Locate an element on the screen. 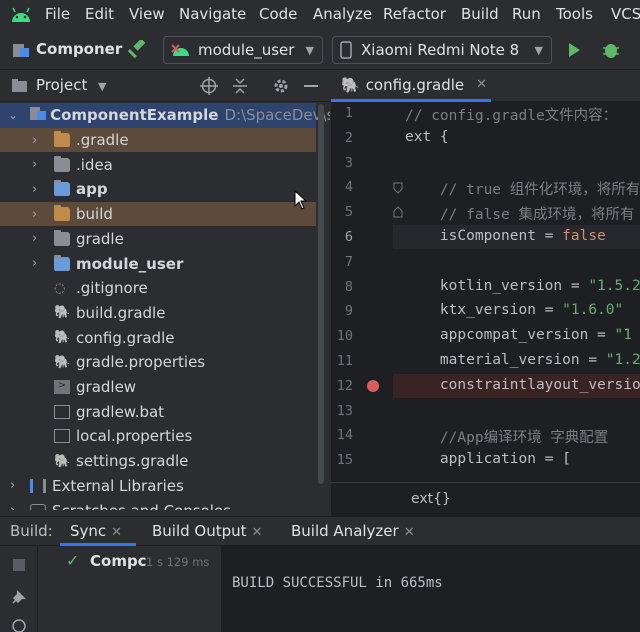 Image resolution: width=640 pixels, height=632 pixels. code-line: kotlin_version = "1.5.2 is located at coordinates (522, 286).